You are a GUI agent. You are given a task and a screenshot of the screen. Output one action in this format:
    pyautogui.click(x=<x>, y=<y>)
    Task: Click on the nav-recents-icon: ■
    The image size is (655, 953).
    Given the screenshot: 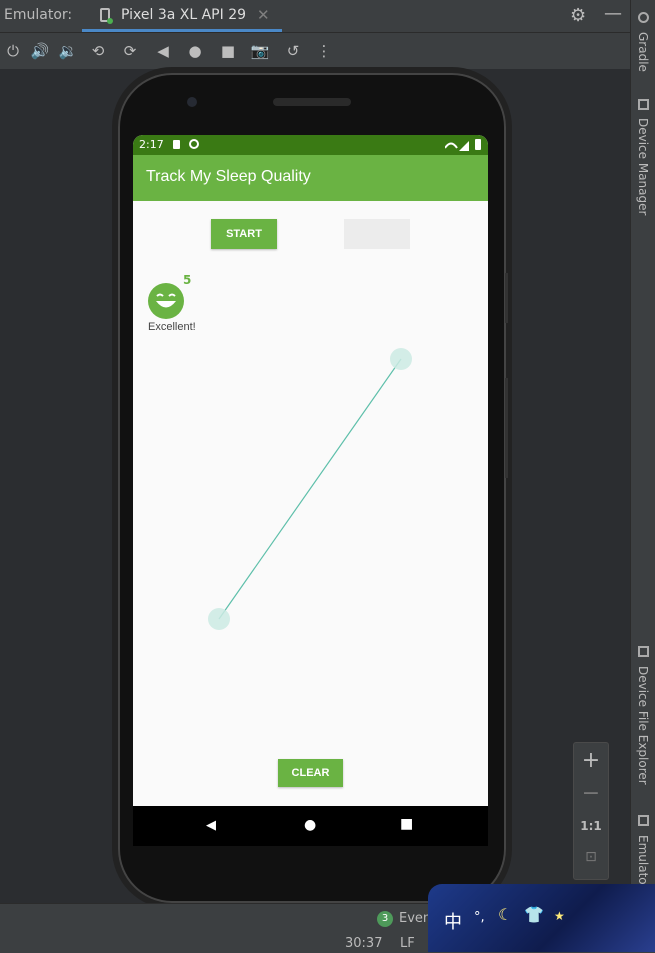 What is the action you would take?
    pyautogui.click(x=406, y=824)
    